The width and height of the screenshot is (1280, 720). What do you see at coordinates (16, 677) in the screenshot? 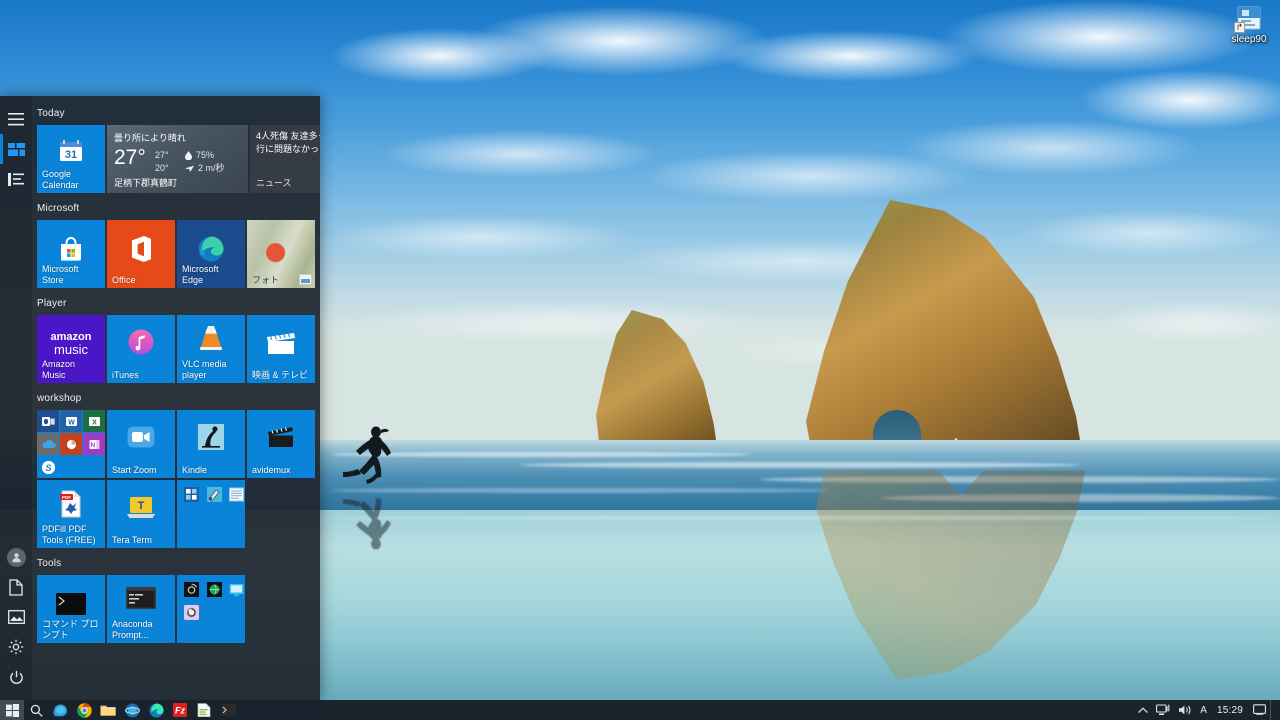
I see `power-button` at bounding box center [16, 677].